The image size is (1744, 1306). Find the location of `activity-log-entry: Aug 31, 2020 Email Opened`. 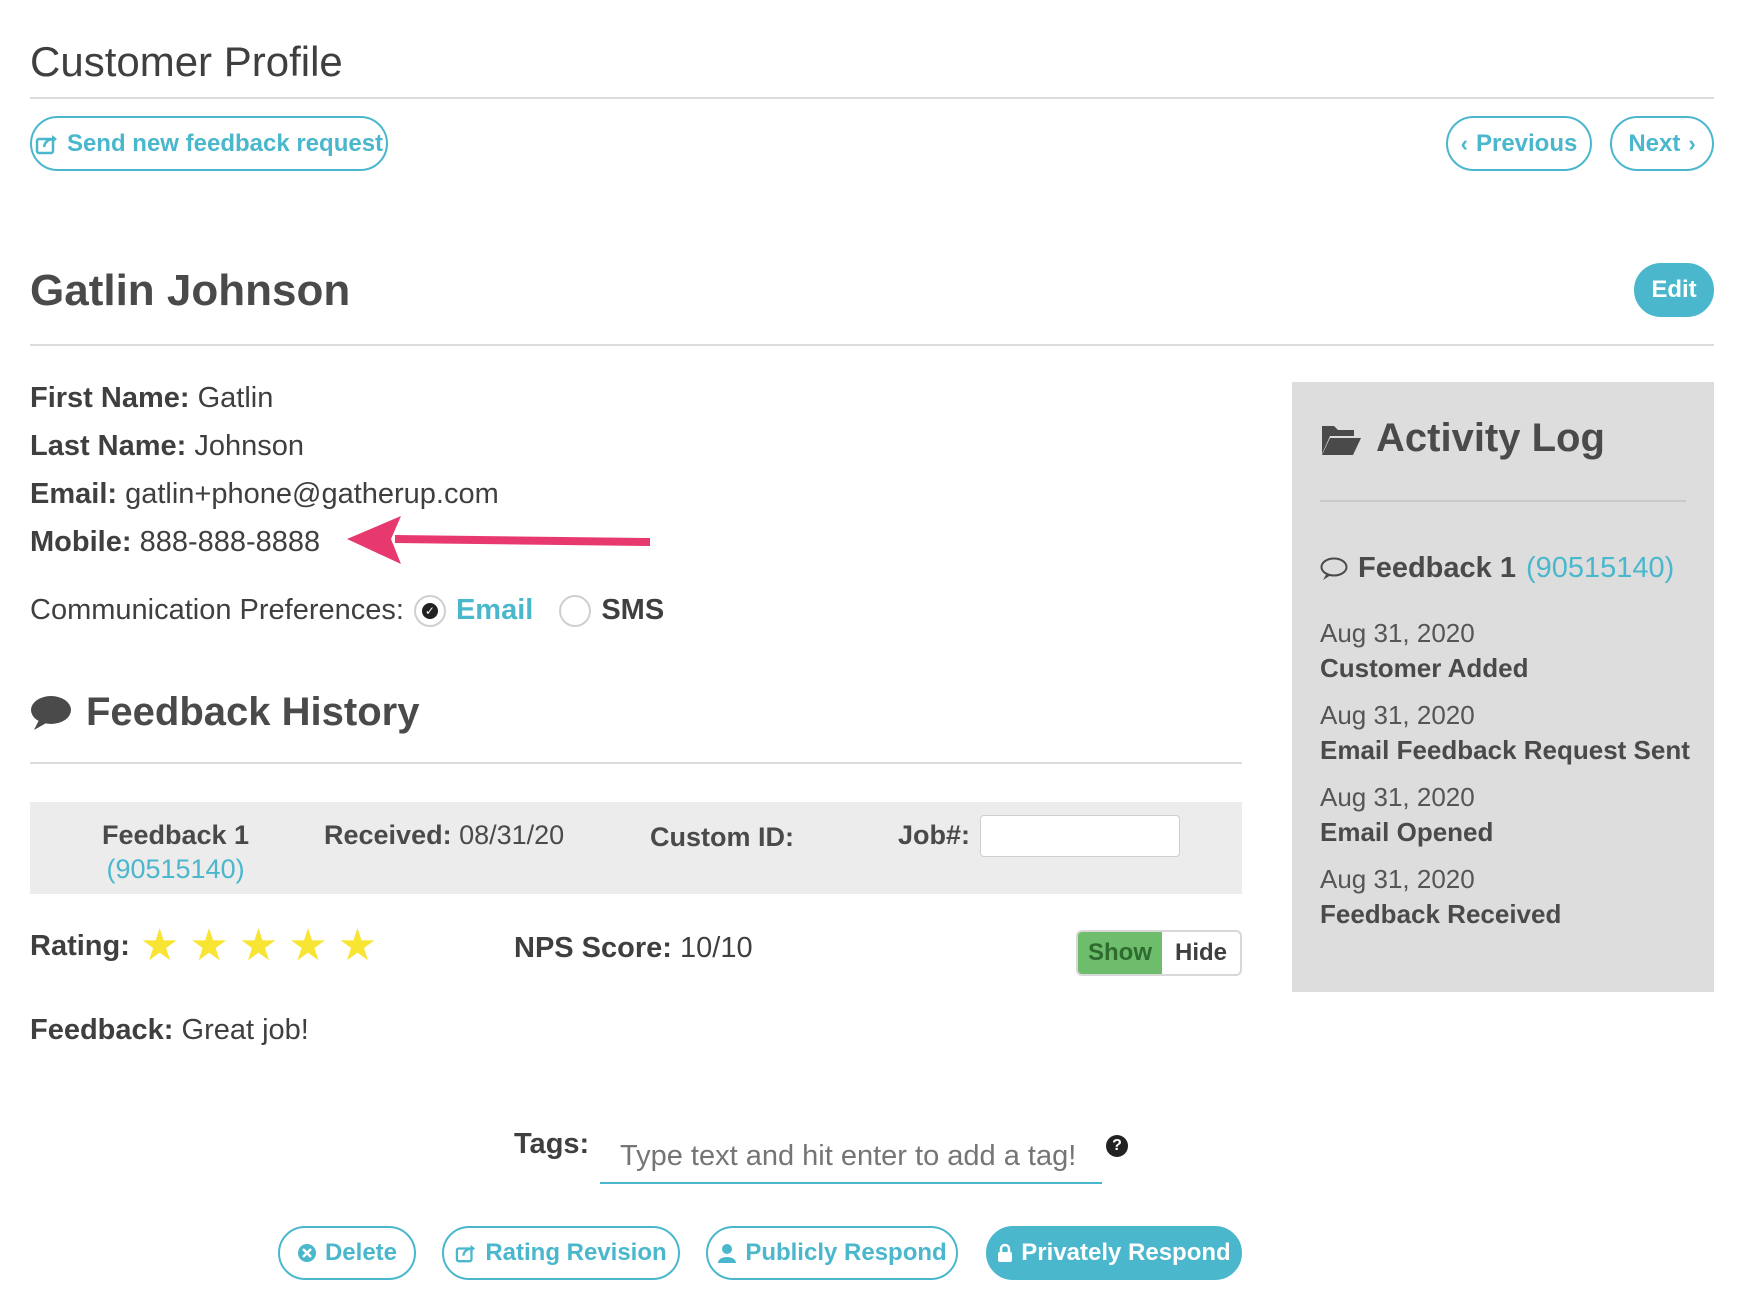

activity-log-entry: Aug 31, 2020 Email Opened is located at coordinates (1406, 815).